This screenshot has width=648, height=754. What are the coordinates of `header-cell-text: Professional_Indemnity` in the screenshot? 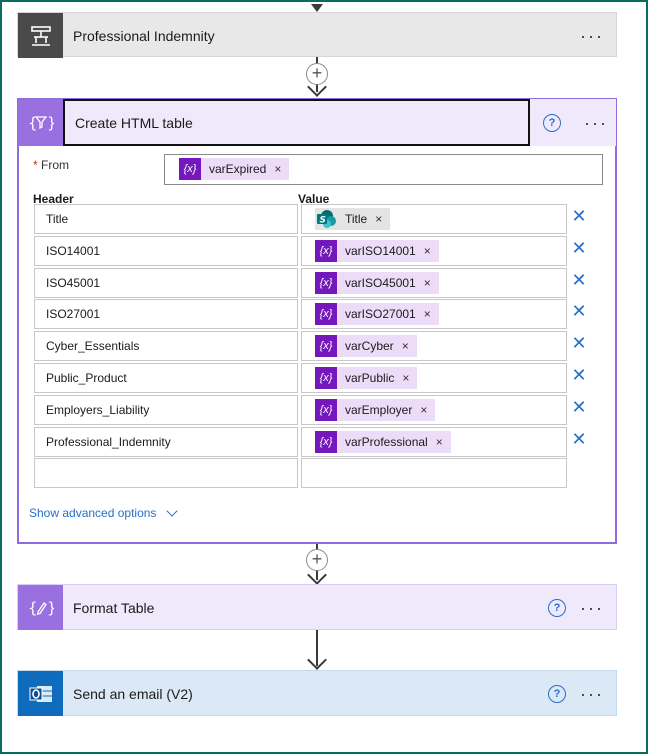 It's located at (108, 442).